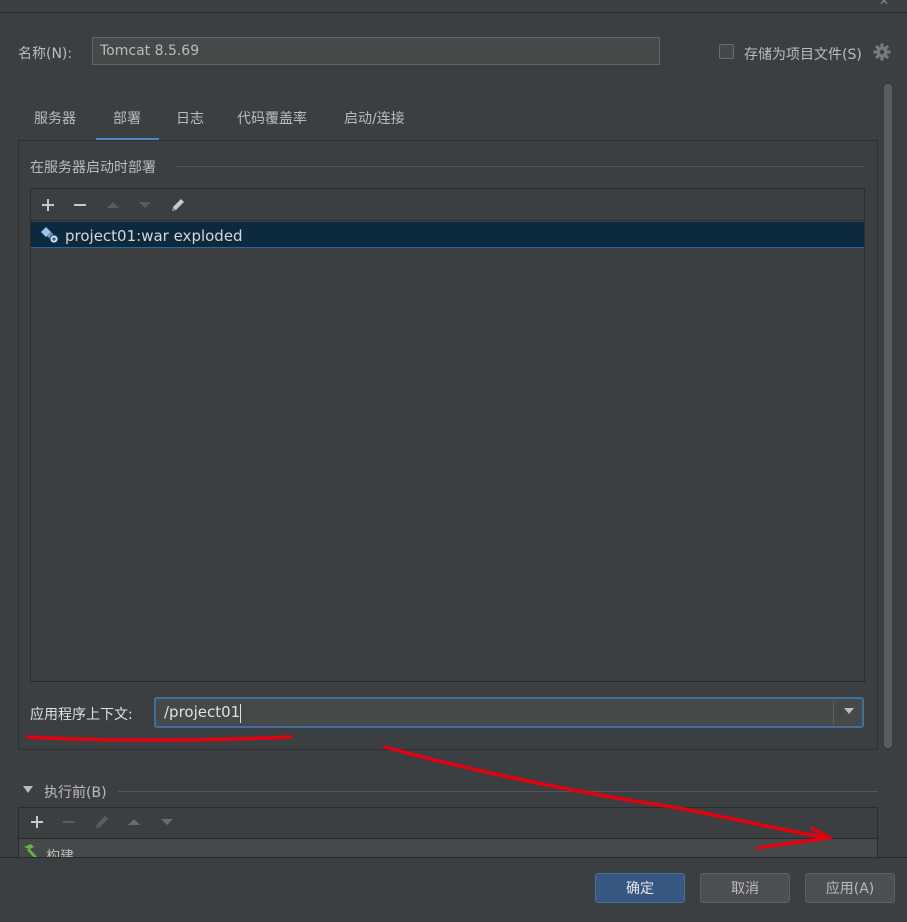 The height and width of the screenshot is (922, 907). I want to click on tab-server: 服务器, so click(55, 122).